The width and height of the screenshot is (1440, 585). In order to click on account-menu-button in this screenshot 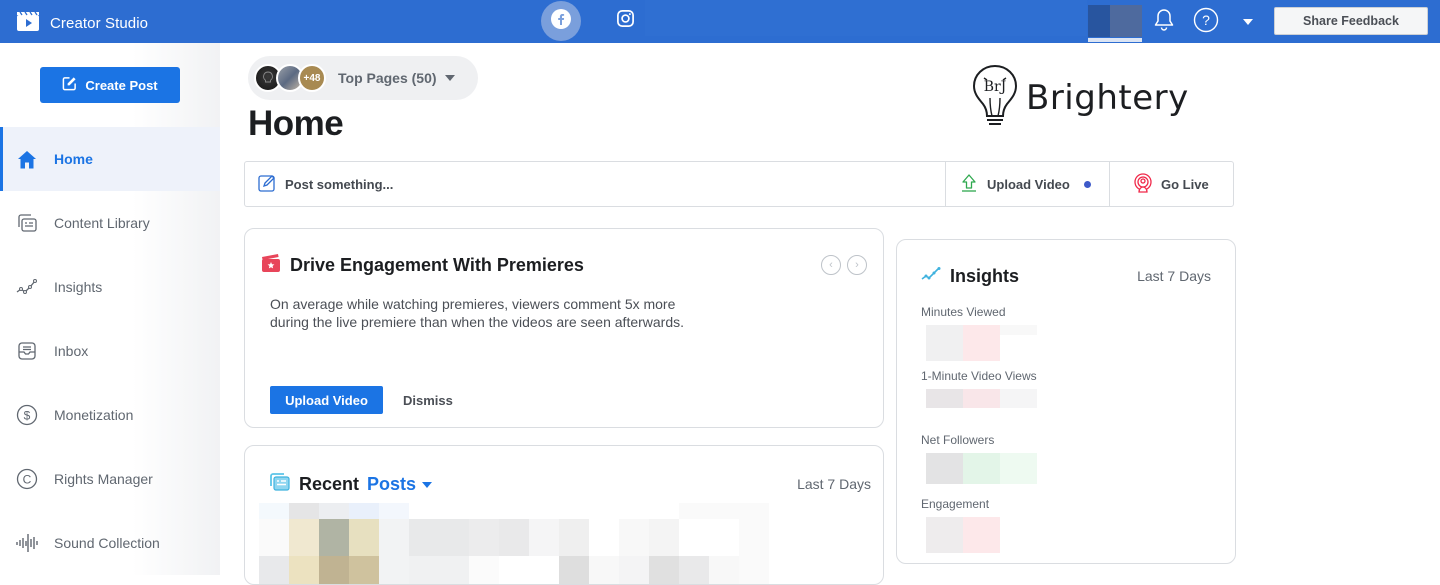, I will do `click(1248, 22)`.